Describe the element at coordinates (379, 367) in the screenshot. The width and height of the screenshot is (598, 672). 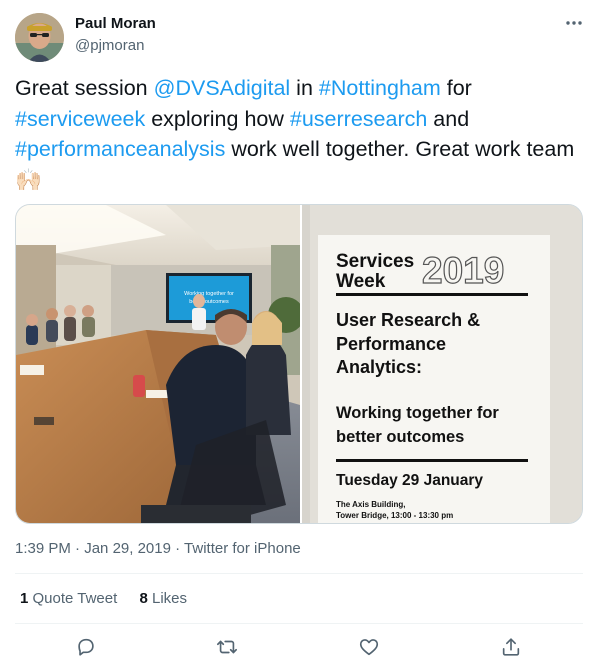
I see `poster-topic-line3: Analytics:` at that location.